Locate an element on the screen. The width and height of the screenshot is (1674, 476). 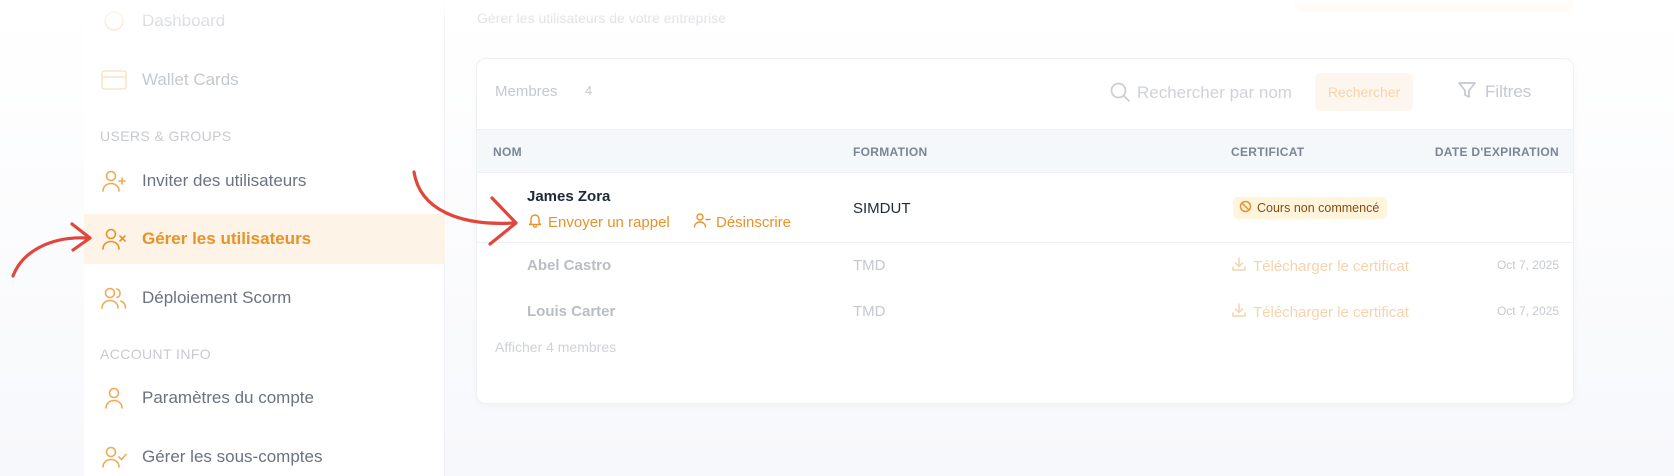
sidebar-item-scorm-deployment: Déploiement Scorm is located at coordinates (264, 298).